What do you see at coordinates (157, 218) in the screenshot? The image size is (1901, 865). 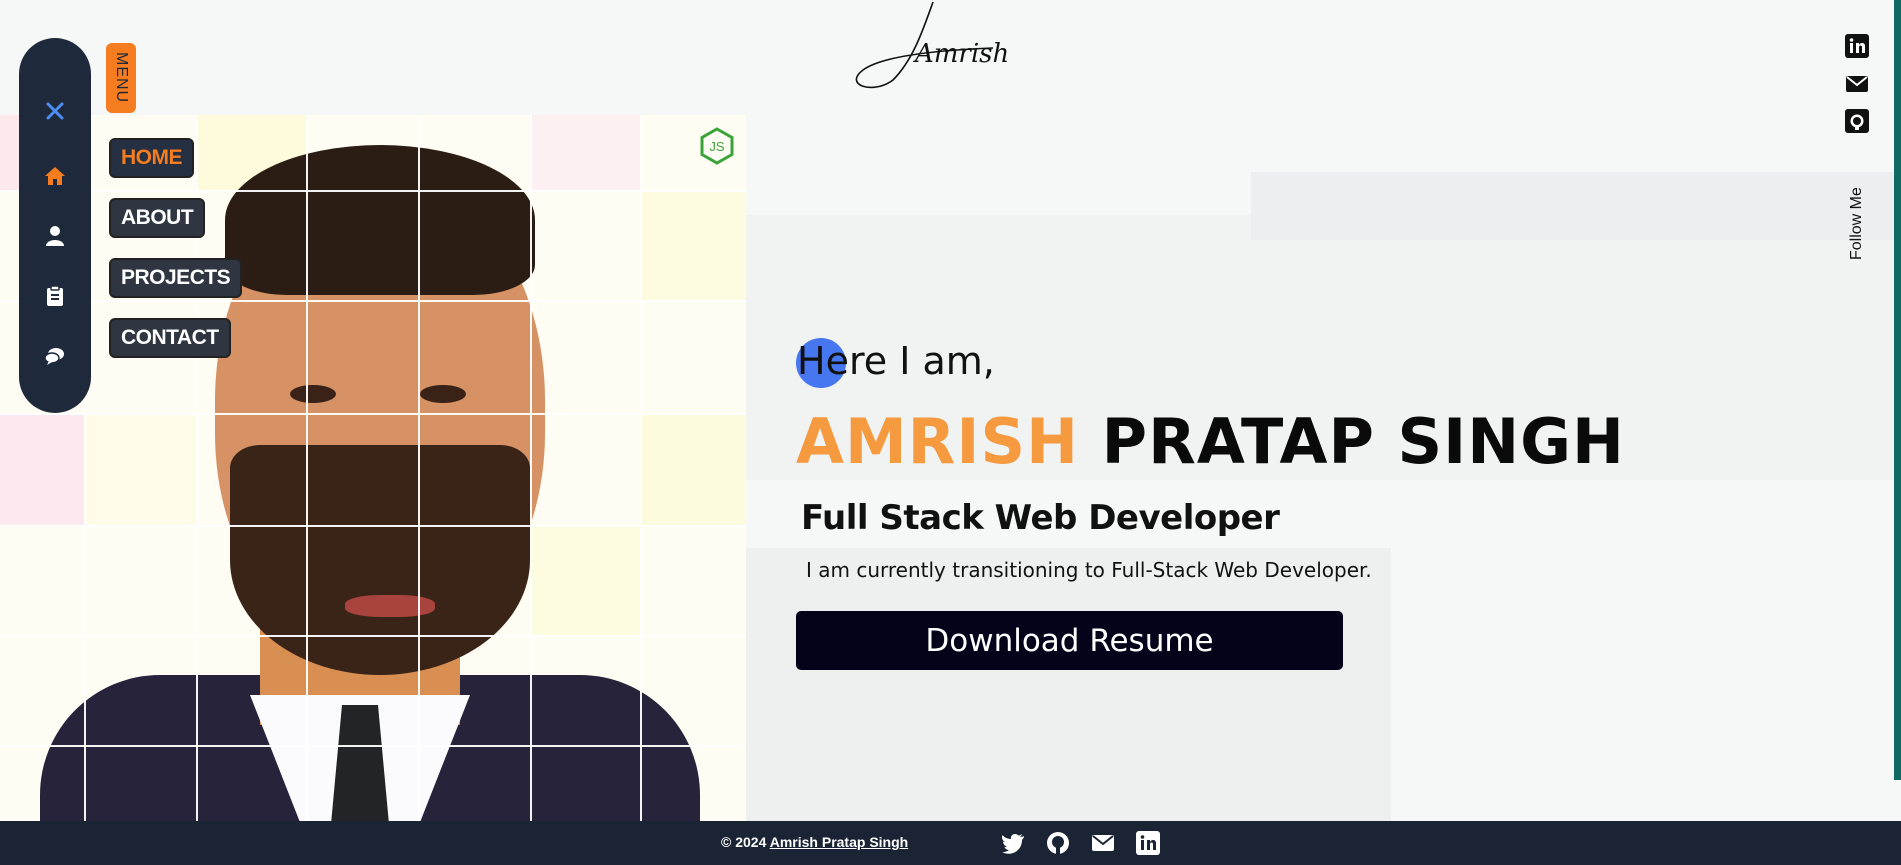 I see `nav-link-about: ABOUT` at bounding box center [157, 218].